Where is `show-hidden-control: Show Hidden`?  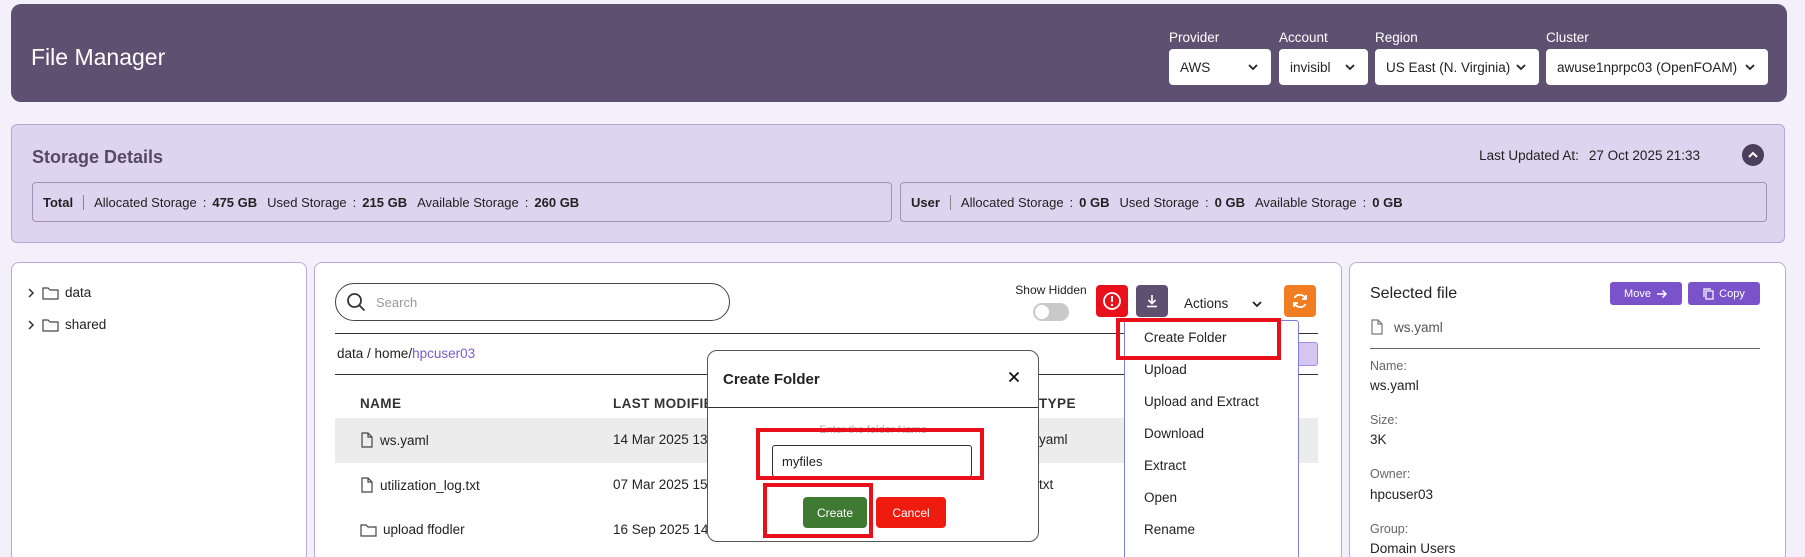 show-hidden-control: Show Hidden is located at coordinates (1051, 302).